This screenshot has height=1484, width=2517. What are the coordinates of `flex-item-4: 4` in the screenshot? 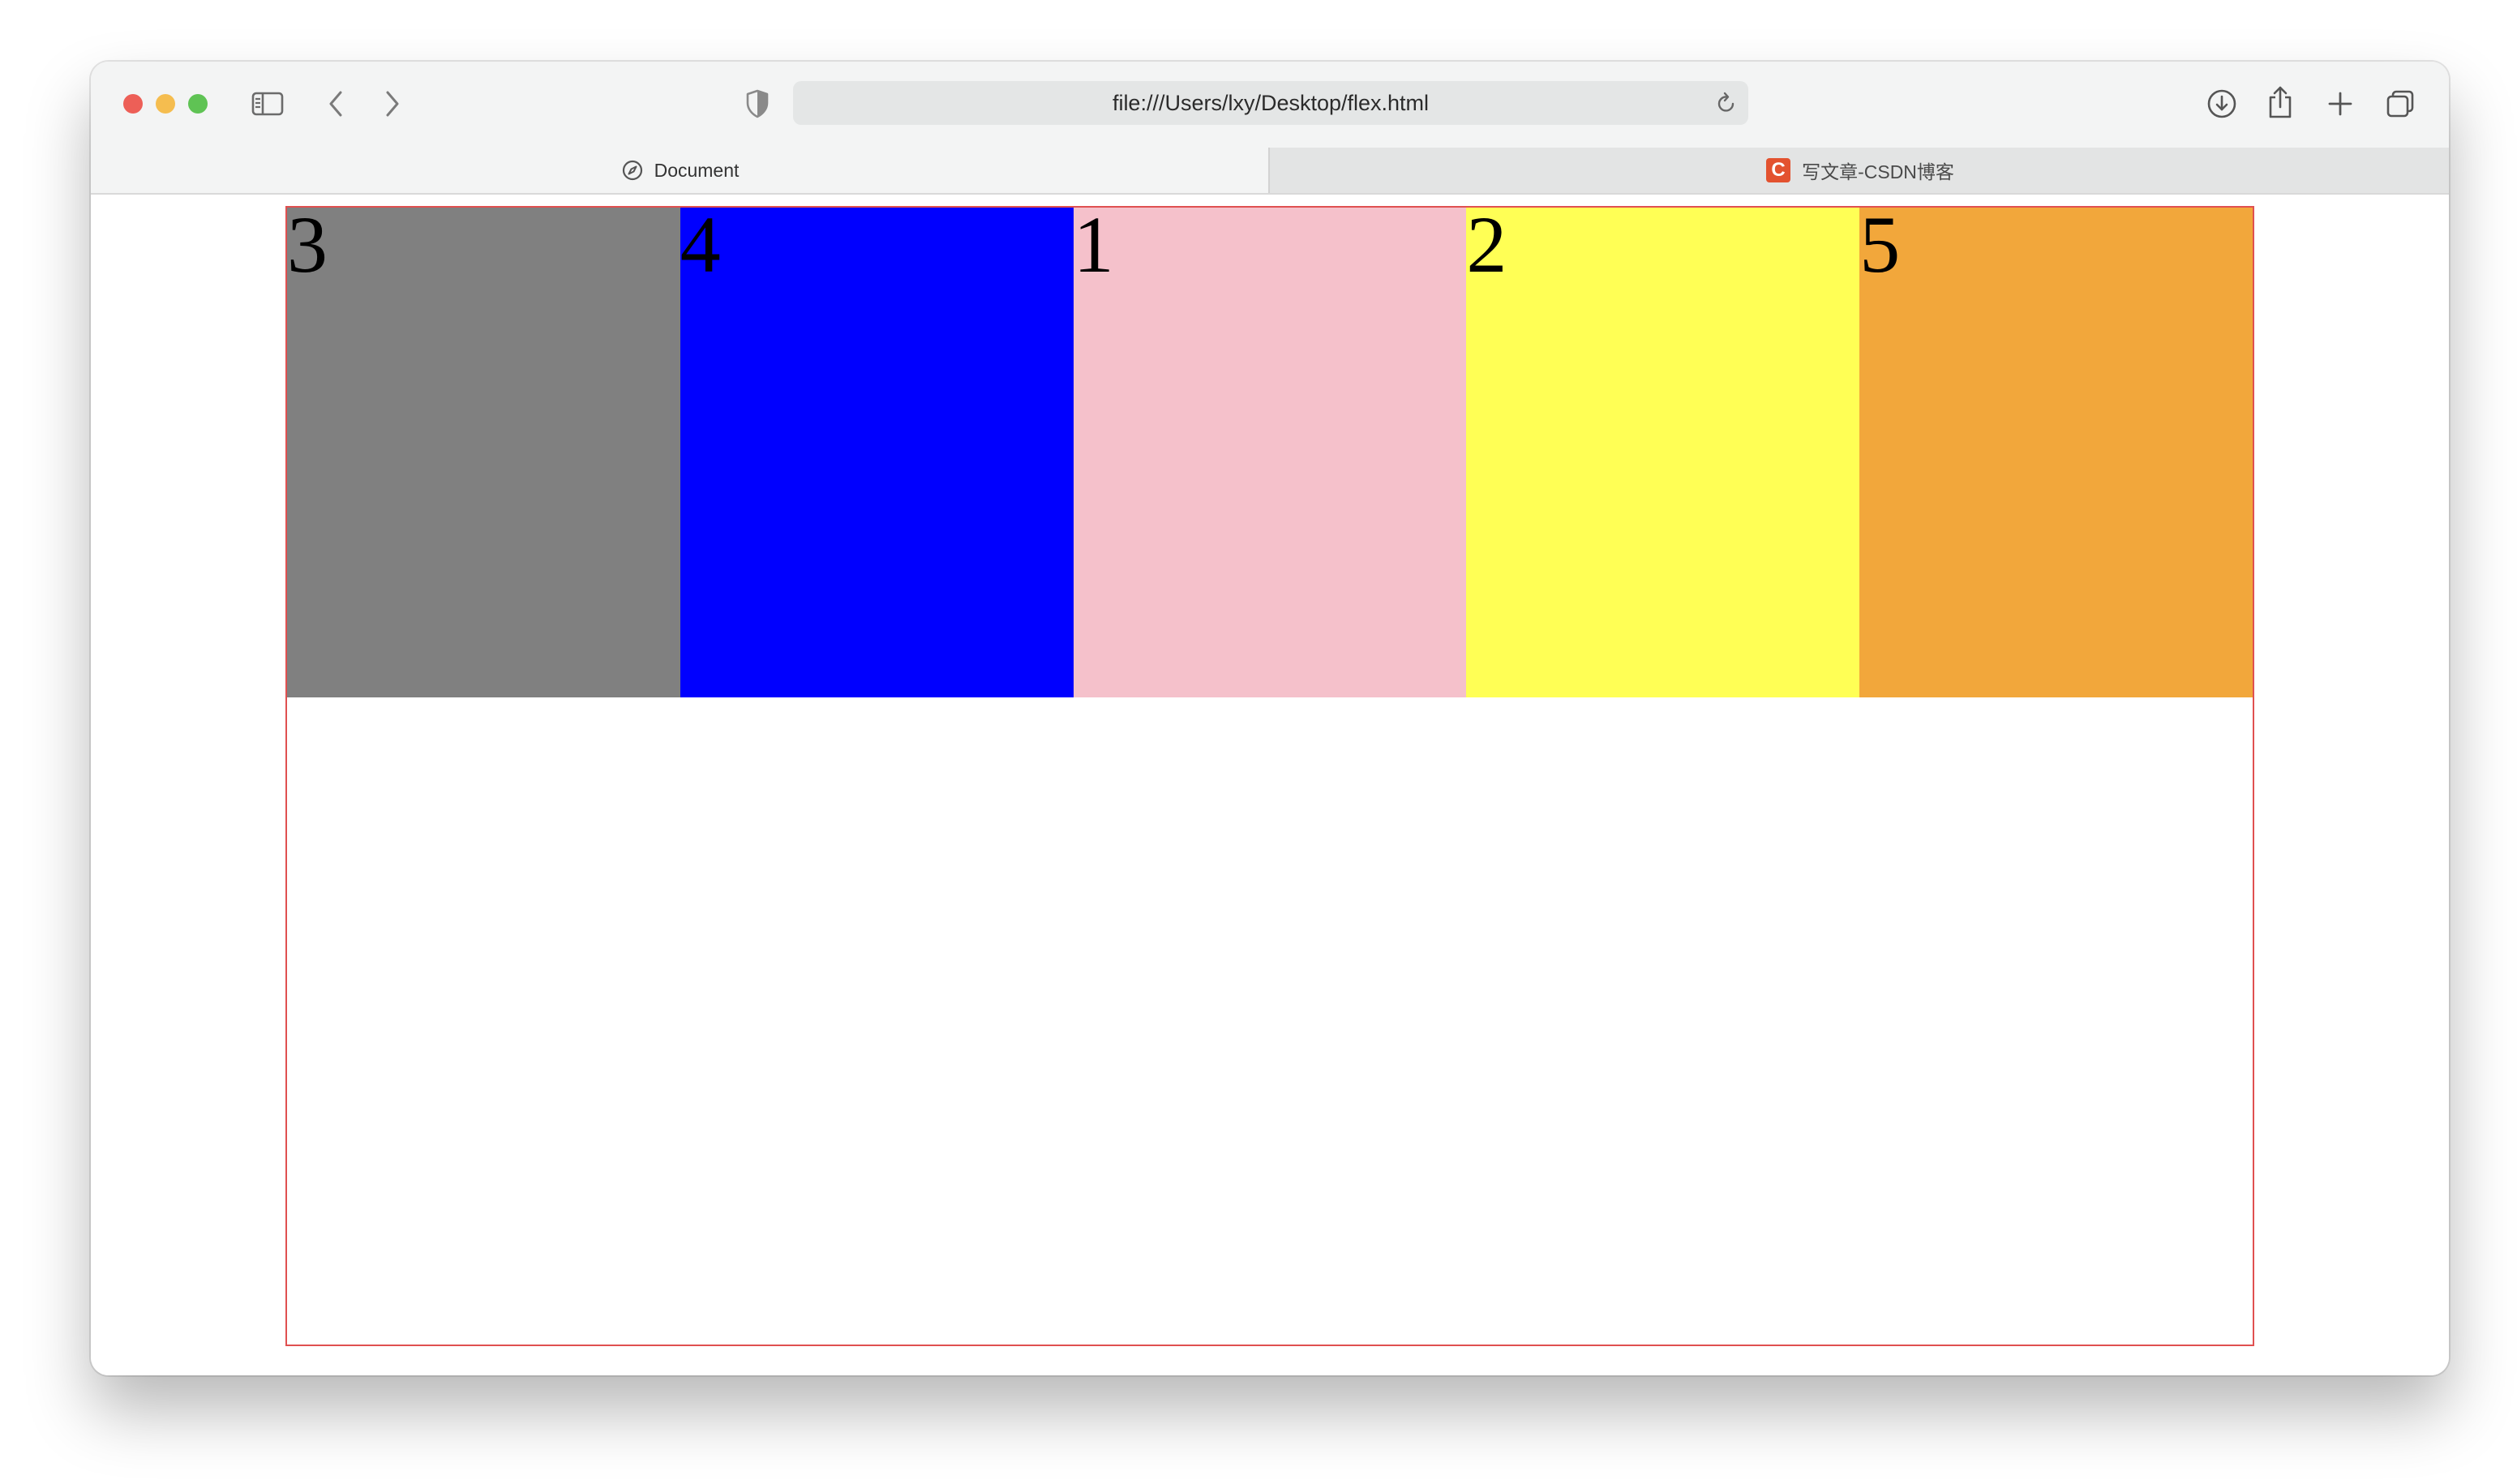 It's located at (877, 450).